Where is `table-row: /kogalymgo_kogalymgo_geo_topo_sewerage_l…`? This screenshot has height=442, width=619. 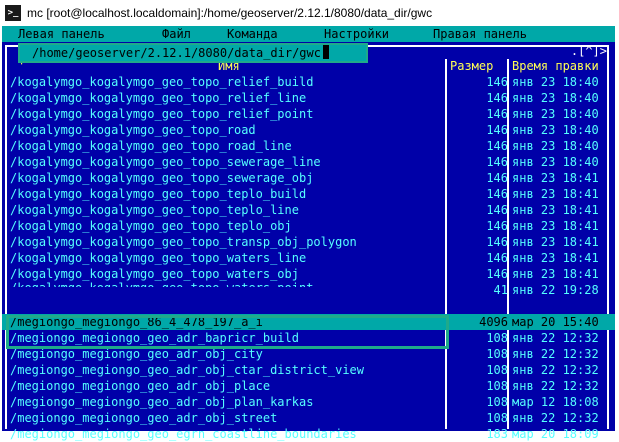 table-row: /kogalymgo_kogalymgo_geo_topo_sewerage_l… is located at coordinates (308, 162).